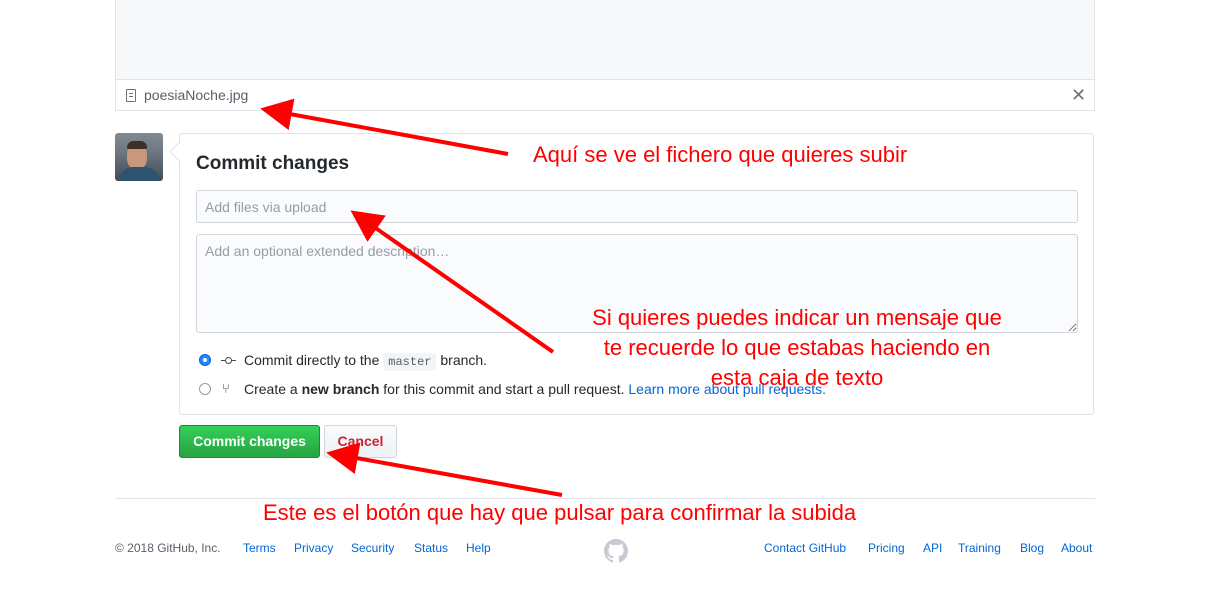 Image resolution: width=1206 pixels, height=602 pixels. Describe the element at coordinates (637, 206) in the screenshot. I see `commit-summary-input` at that location.